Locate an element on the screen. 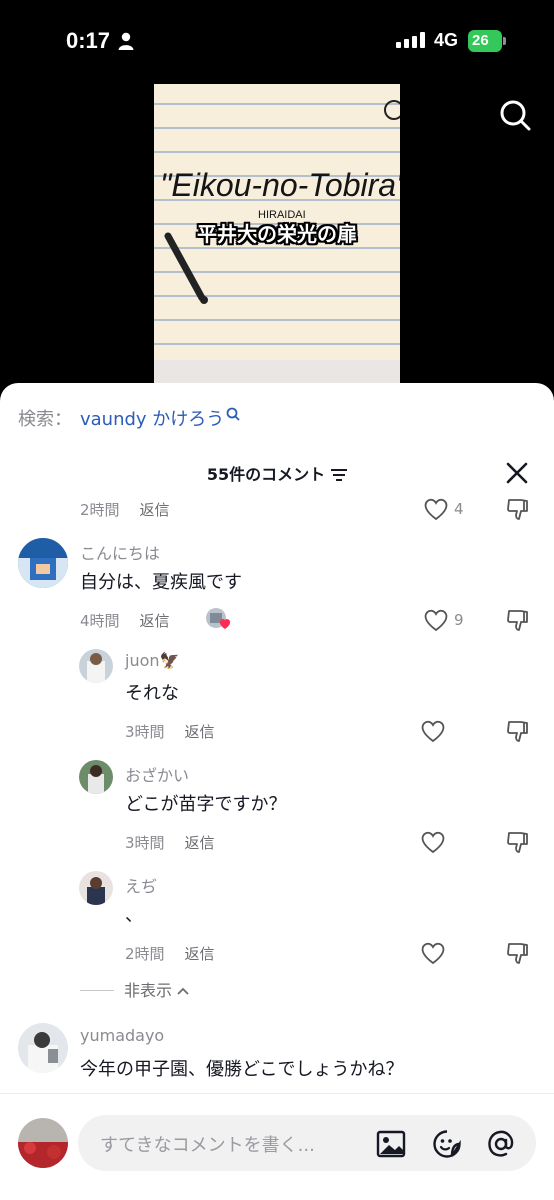 The height and width of the screenshot is (1200, 554). chevron-up-icon is located at coordinates (183, 991).